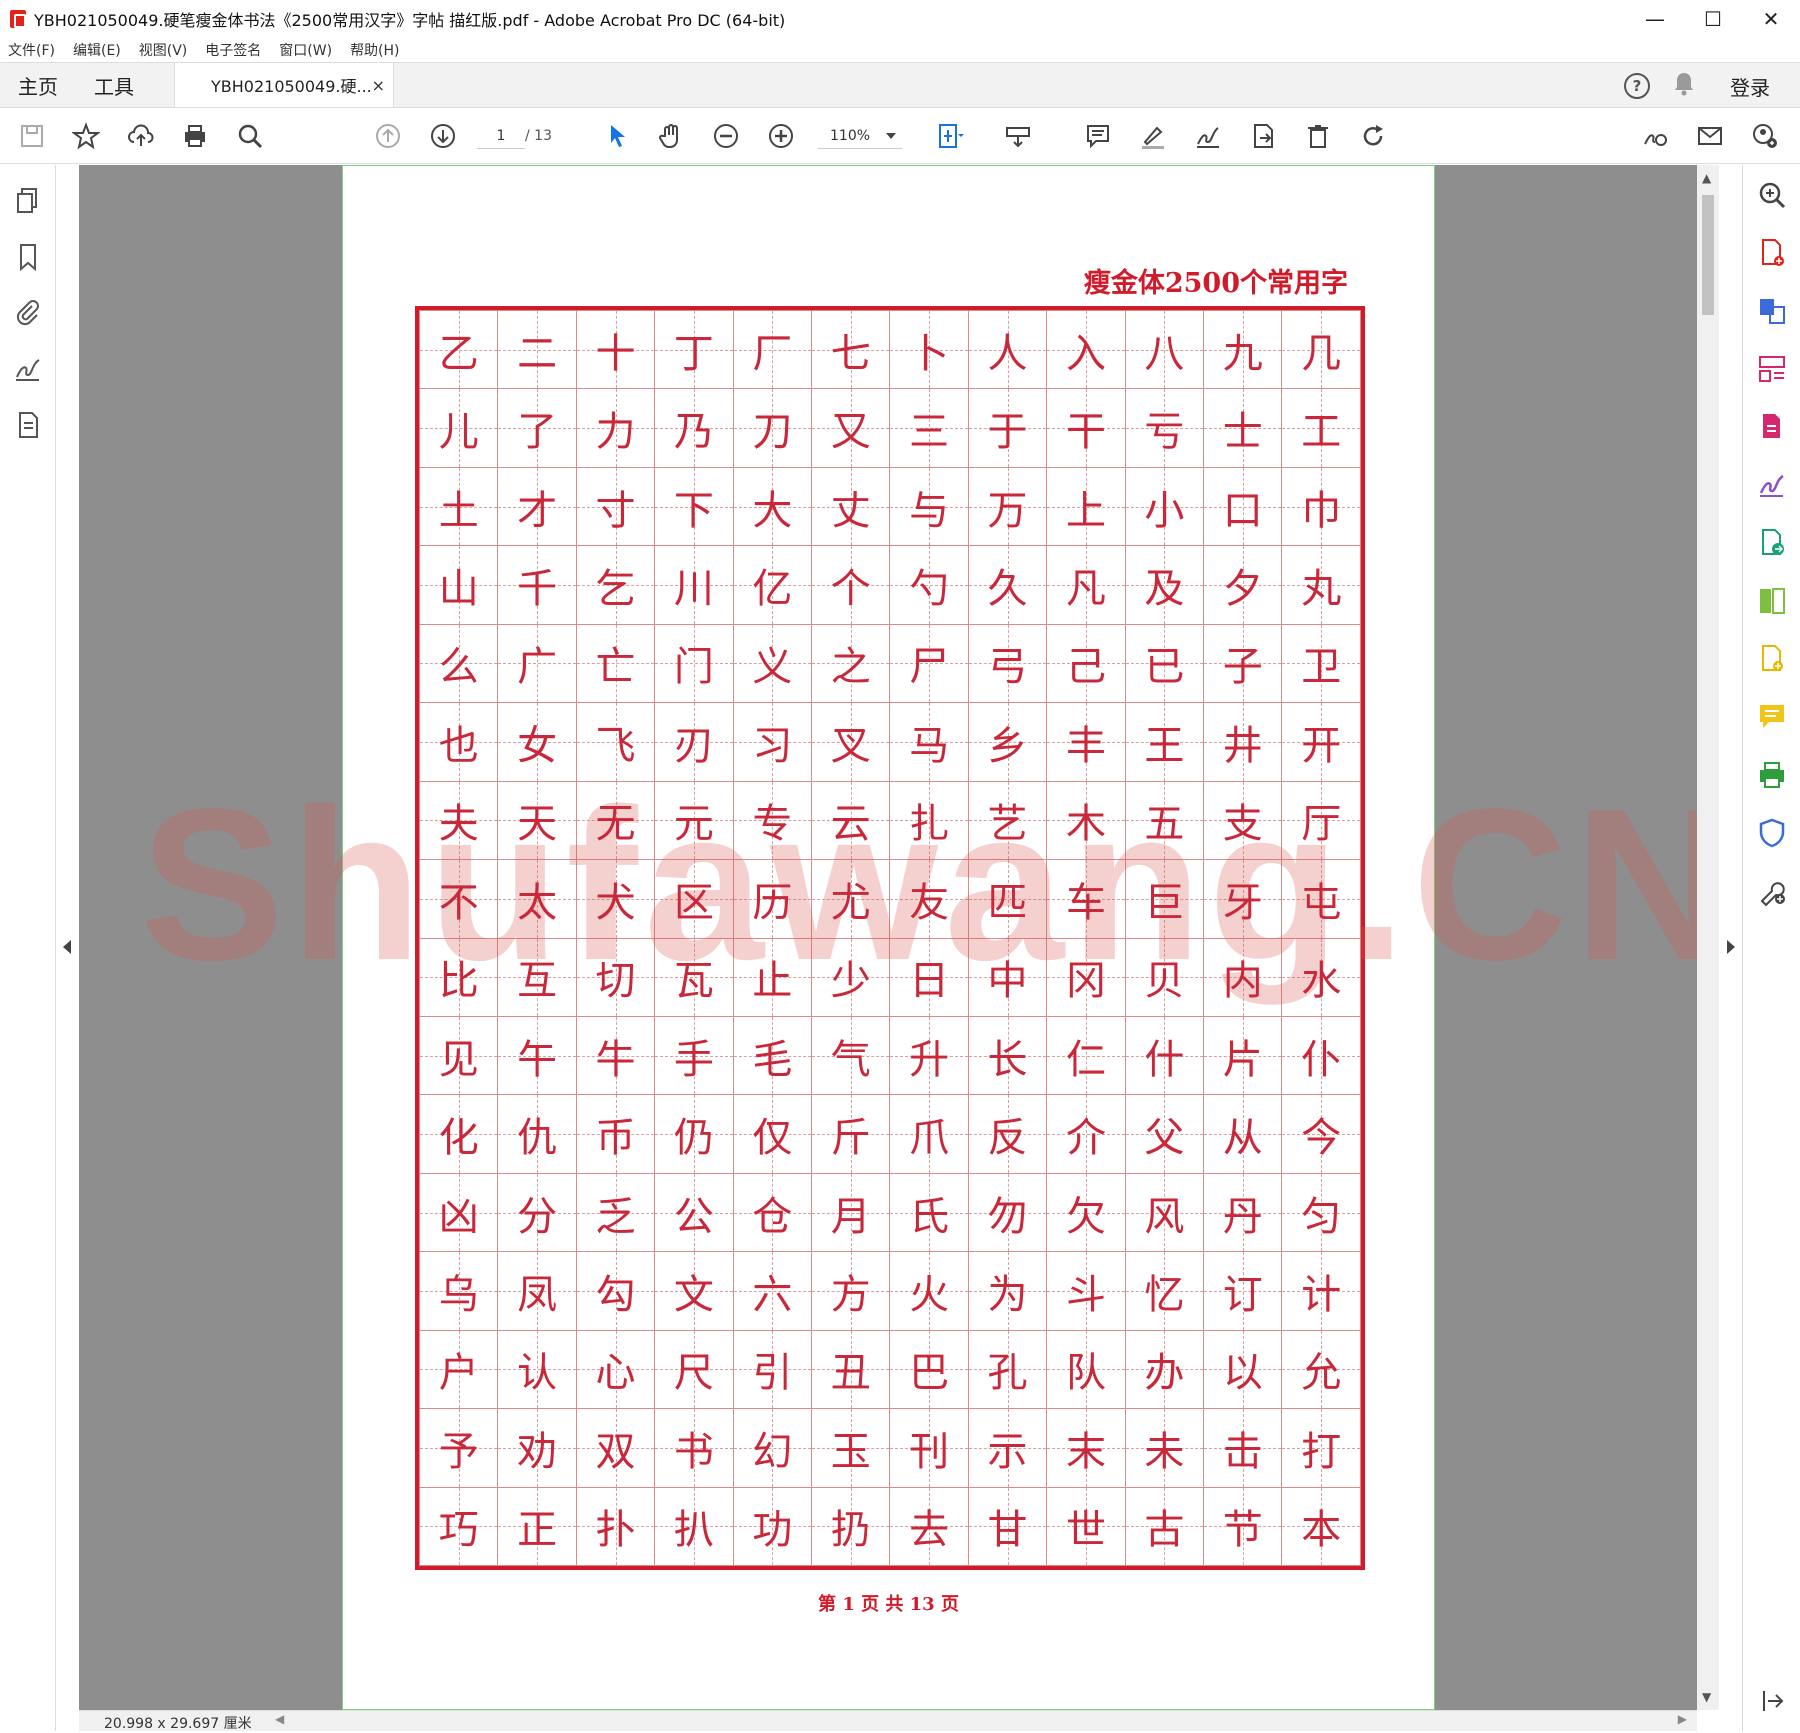 Image resolution: width=1800 pixels, height=1733 pixels. Describe the element at coordinates (195, 136) in the screenshot. I see `print-icon` at that location.